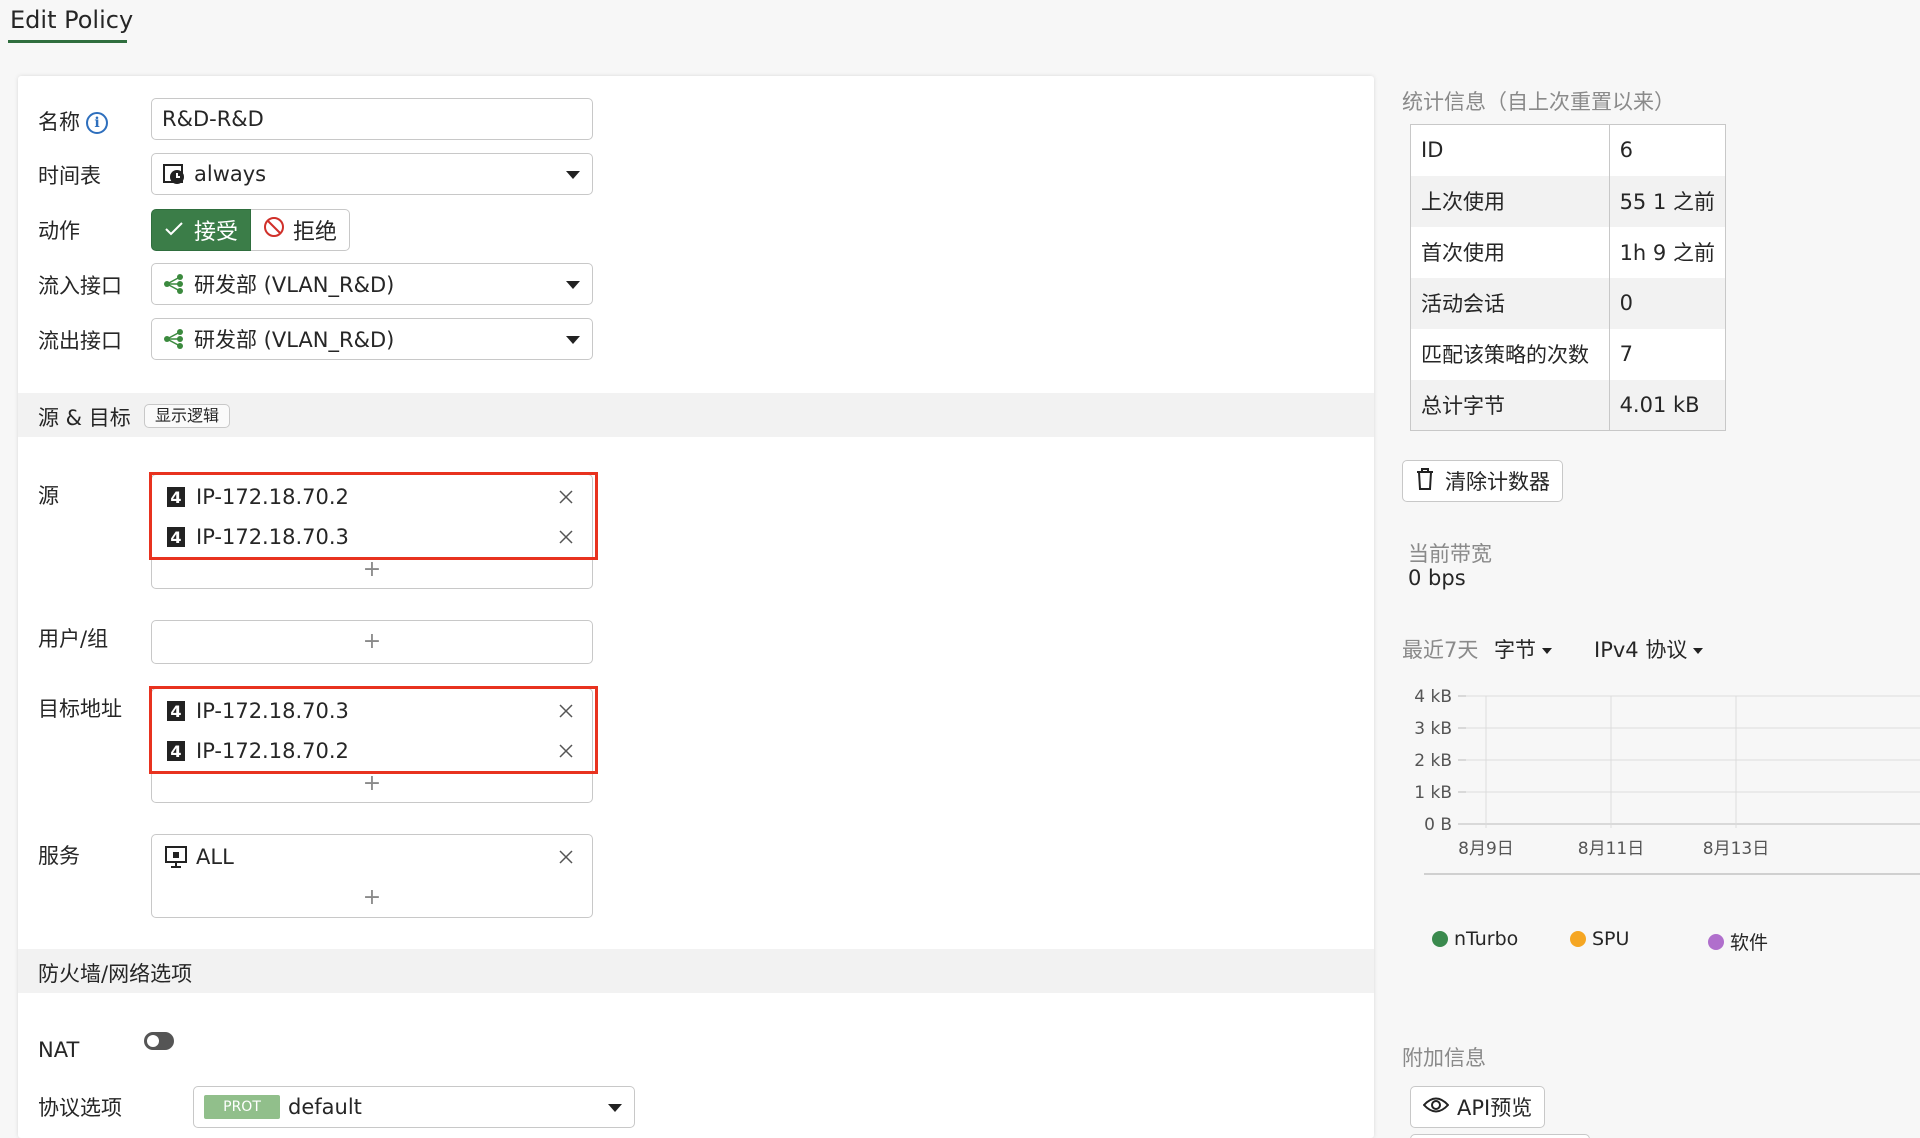 This screenshot has height=1138, width=1920. I want to click on outgoing-interface-label: 流出接口, so click(80, 341).